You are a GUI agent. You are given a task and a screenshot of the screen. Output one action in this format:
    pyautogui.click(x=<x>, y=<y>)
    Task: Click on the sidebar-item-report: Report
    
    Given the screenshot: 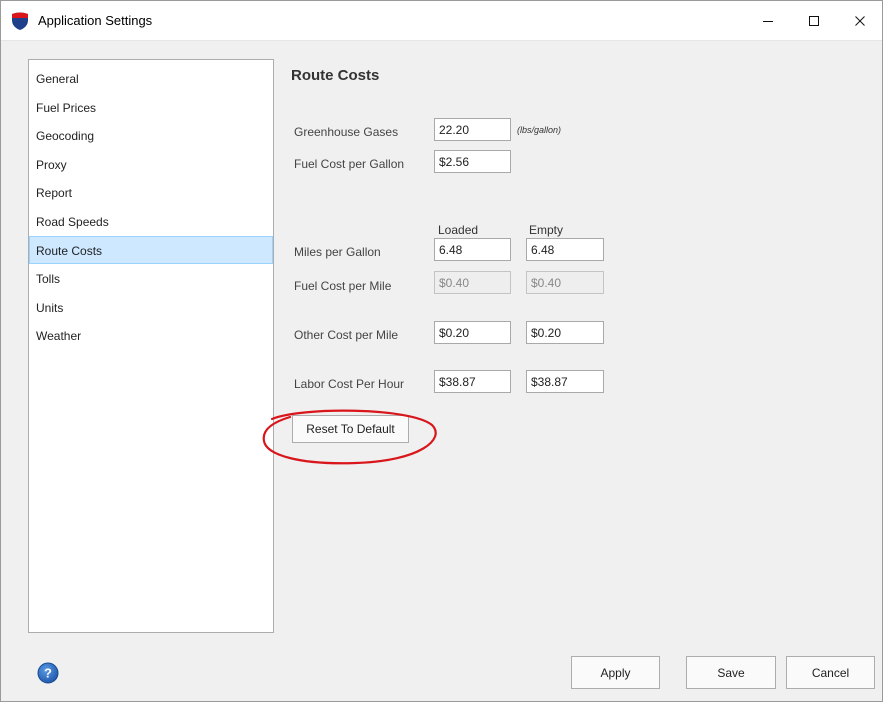 What is the action you would take?
    pyautogui.click(x=151, y=192)
    